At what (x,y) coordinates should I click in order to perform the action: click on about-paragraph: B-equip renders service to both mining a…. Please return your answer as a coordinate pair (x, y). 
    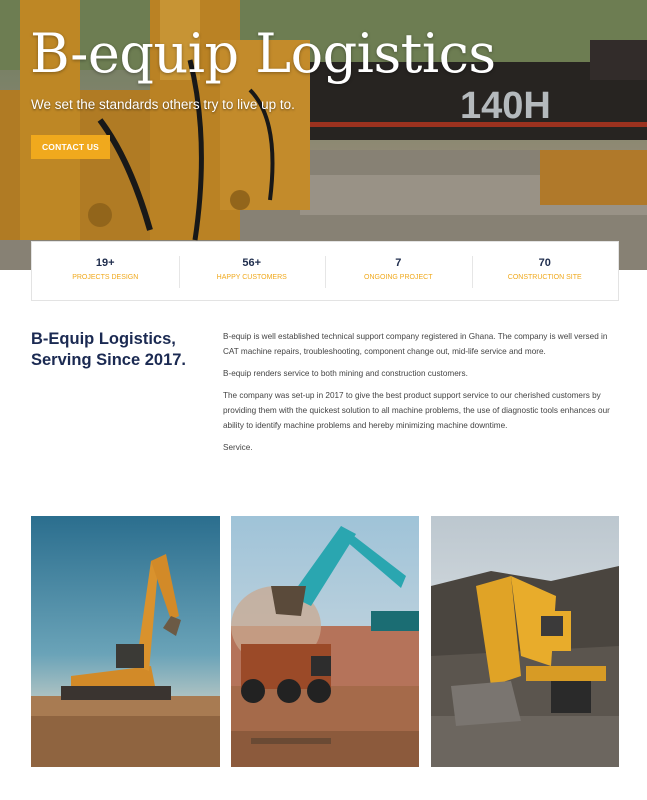
    Looking at the image, I should click on (345, 374).